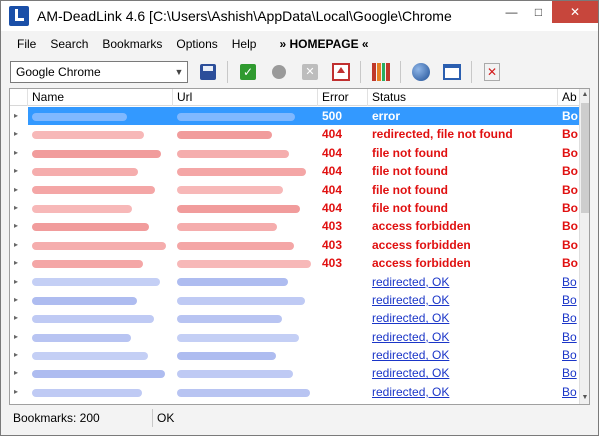 The image size is (599, 436). Describe the element at coordinates (421, 72) in the screenshot. I see `open-browser-button` at that location.